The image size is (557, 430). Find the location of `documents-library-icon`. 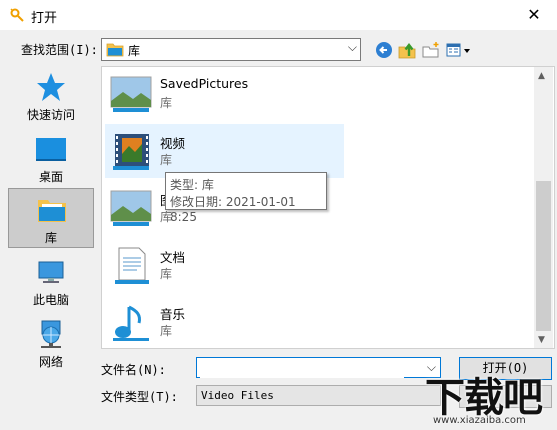

documents-library-icon is located at coordinates (132, 265).